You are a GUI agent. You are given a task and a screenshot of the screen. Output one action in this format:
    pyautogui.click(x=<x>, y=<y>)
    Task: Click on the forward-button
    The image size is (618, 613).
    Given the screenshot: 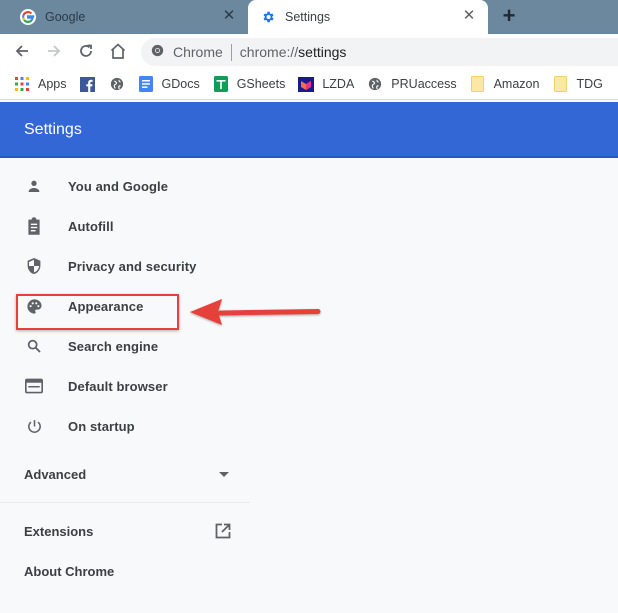 What is the action you would take?
    pyautogui.click(x=54, y=51)
    